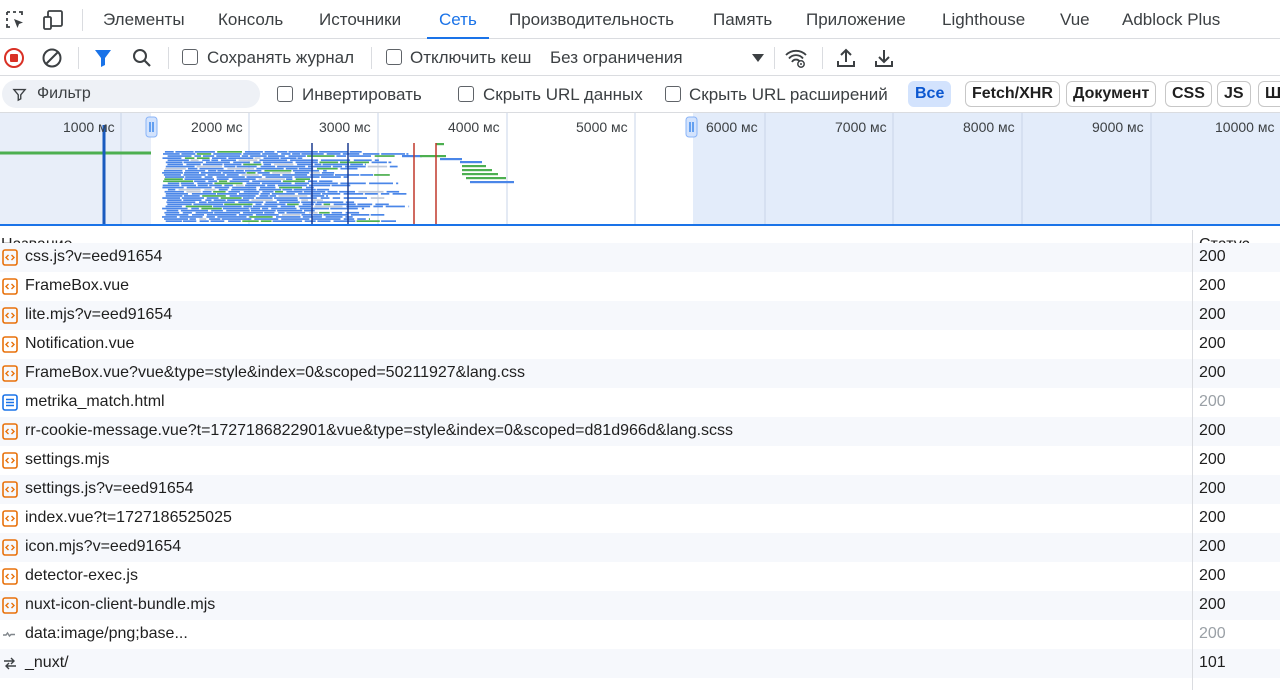  I want to click on filter-icon, so click(103, 58).